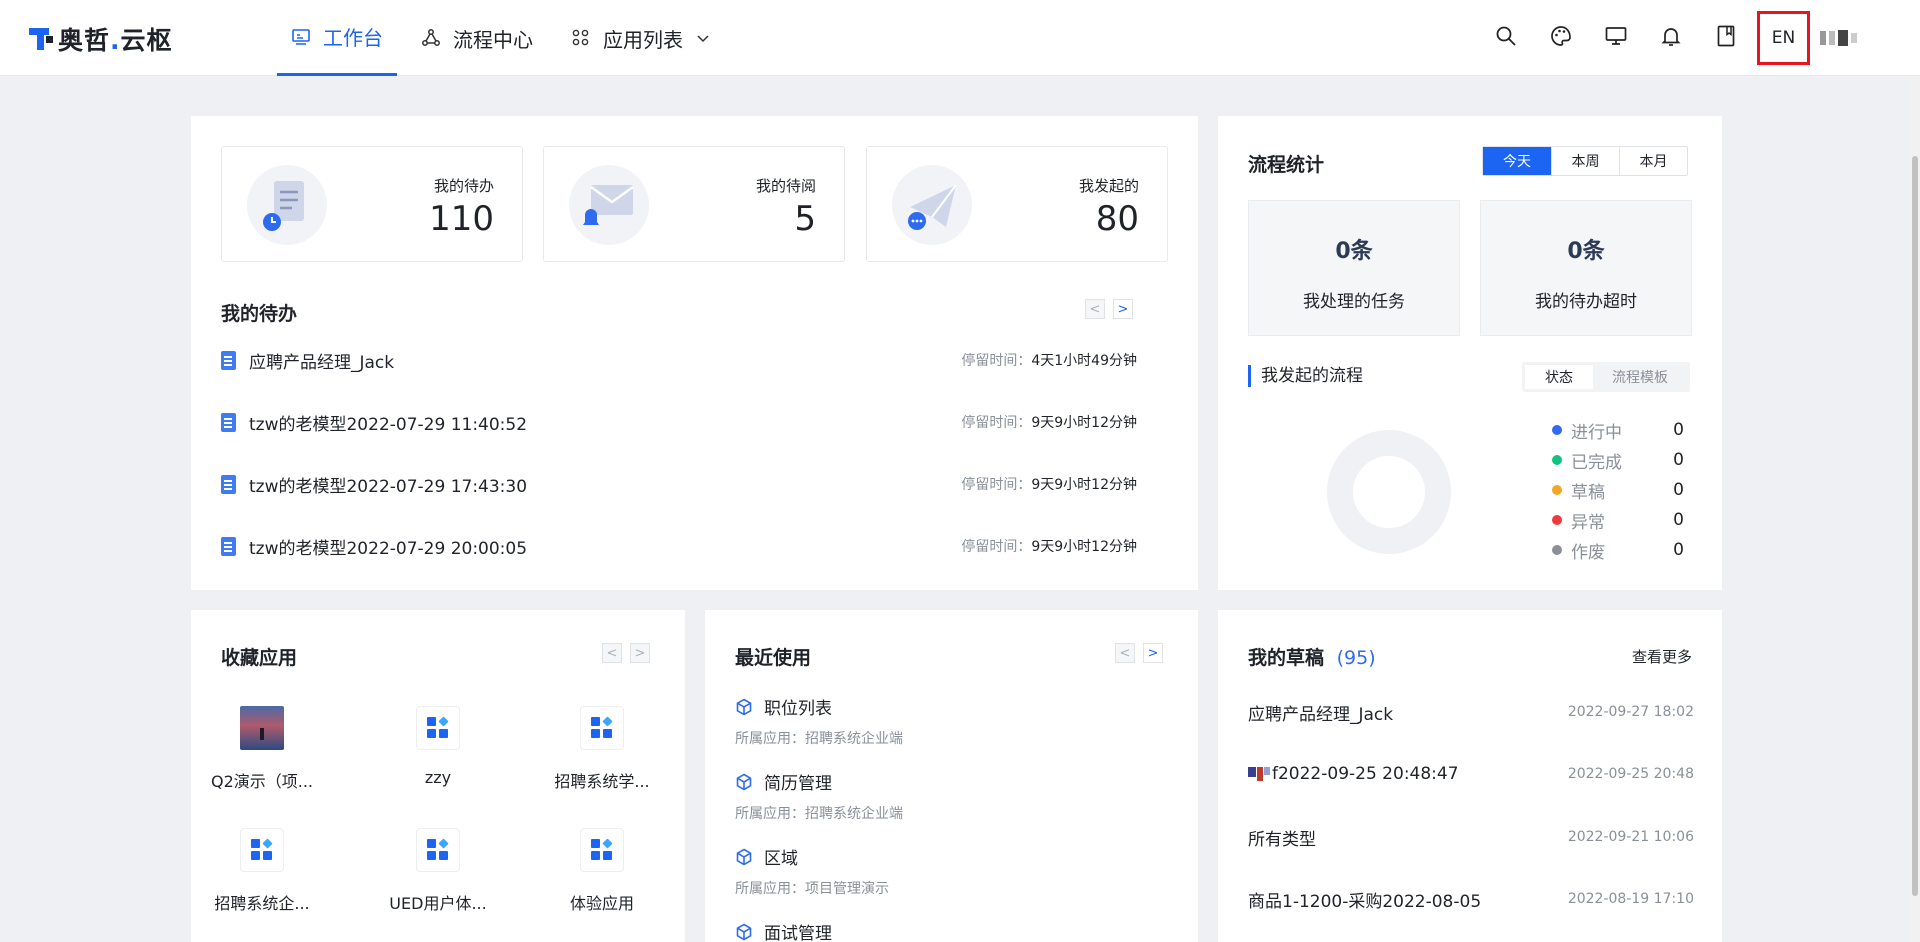 The image size is (1920, 942). I want to click on top-header: 奥哲.云枢 工作台 流程中心 应用列表 EN, so click(960, 38).